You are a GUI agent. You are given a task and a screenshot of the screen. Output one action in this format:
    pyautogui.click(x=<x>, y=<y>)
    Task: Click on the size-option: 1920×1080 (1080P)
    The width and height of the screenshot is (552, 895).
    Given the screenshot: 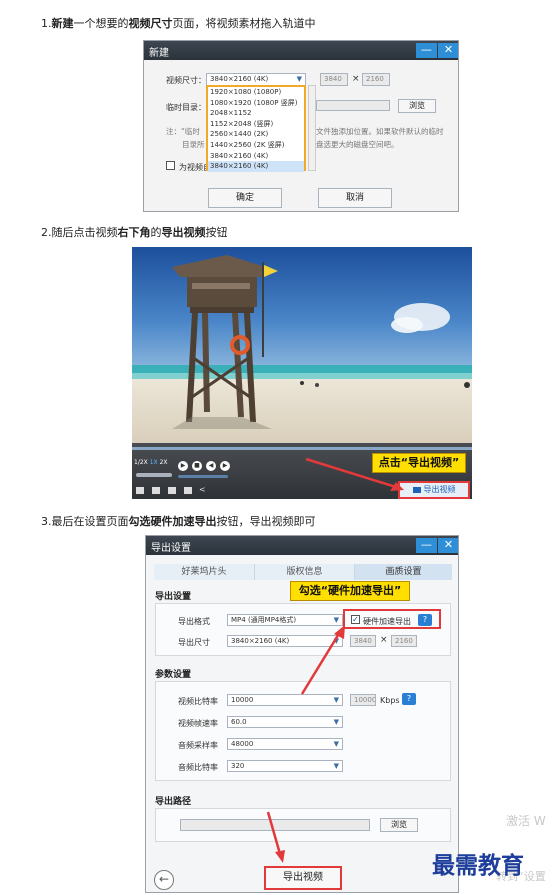 What is the action you would take?
    pyautogui.click(x=256, y=92)
    